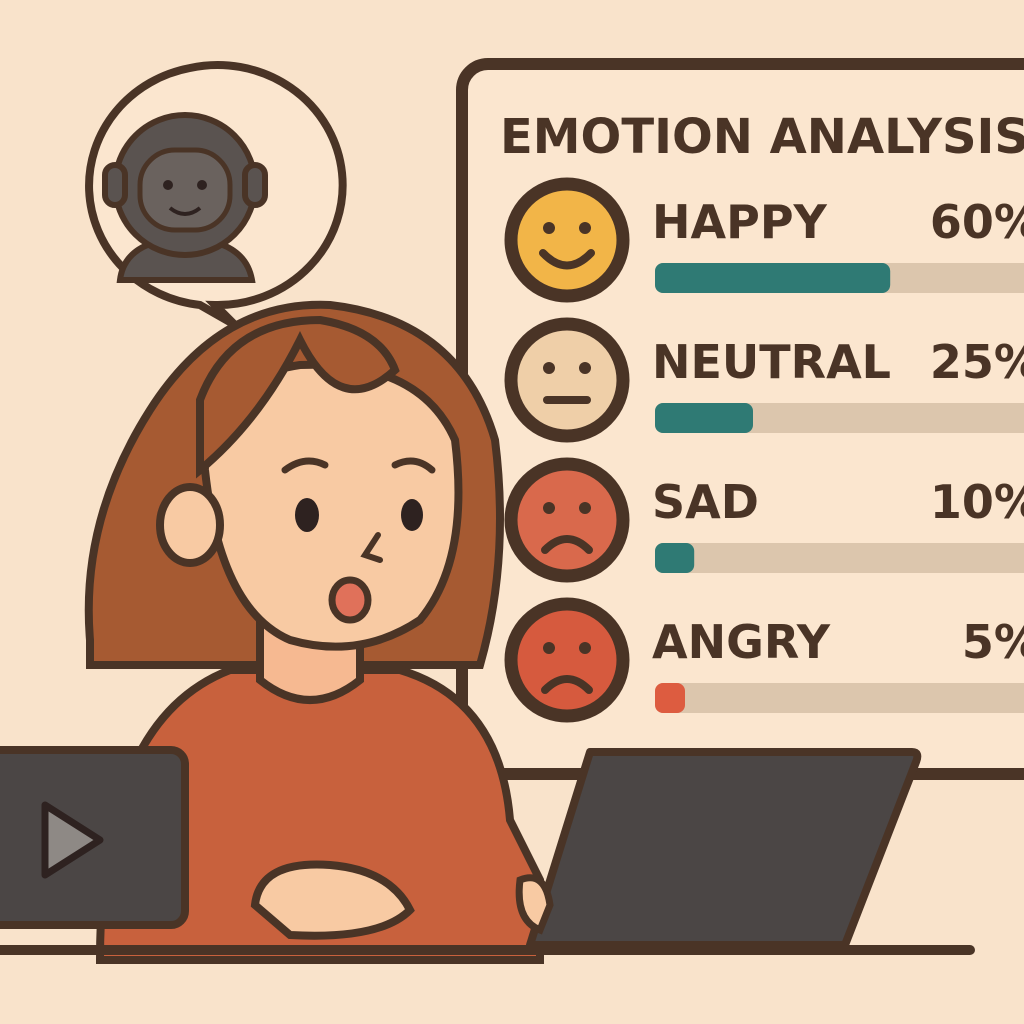 The height and width of the screenshot is (1024, 1024). What do you see at coordinates (567, 240) in the screenshot?
I see `emotion-face-smile-icon` at bounding box center [567, 240].